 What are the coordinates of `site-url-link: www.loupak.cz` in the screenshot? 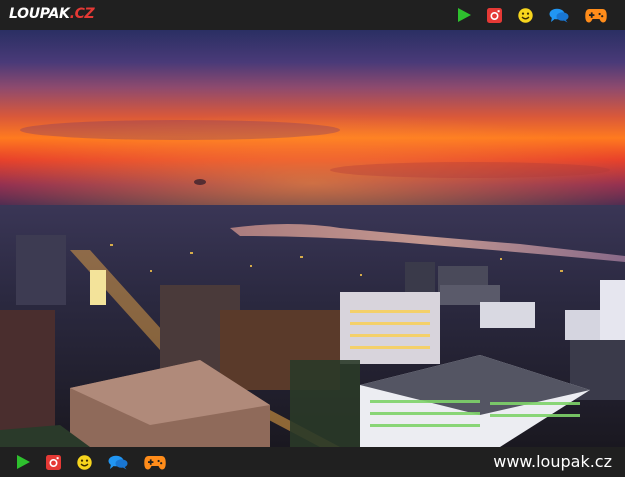 It's located at (552, 461).